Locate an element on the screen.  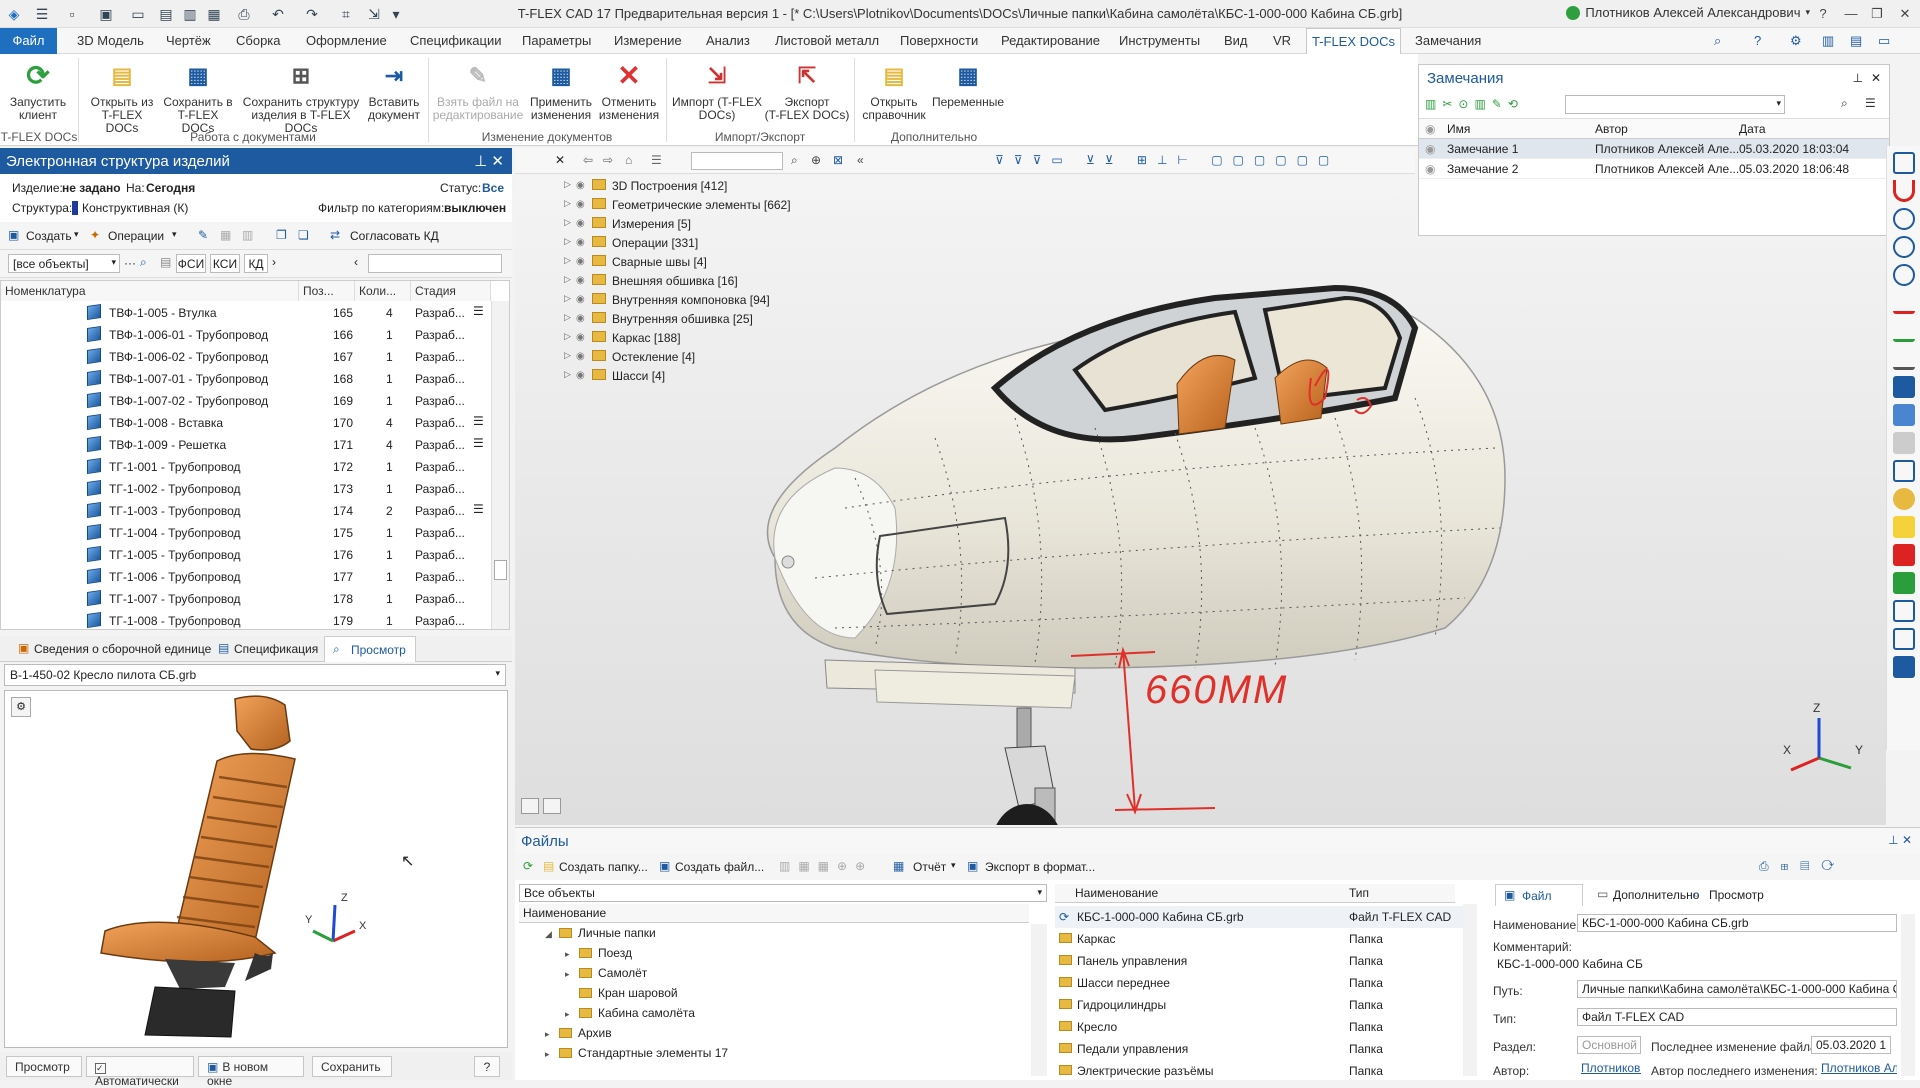
close-button: ✕ is located at coordinates (1905, 14).